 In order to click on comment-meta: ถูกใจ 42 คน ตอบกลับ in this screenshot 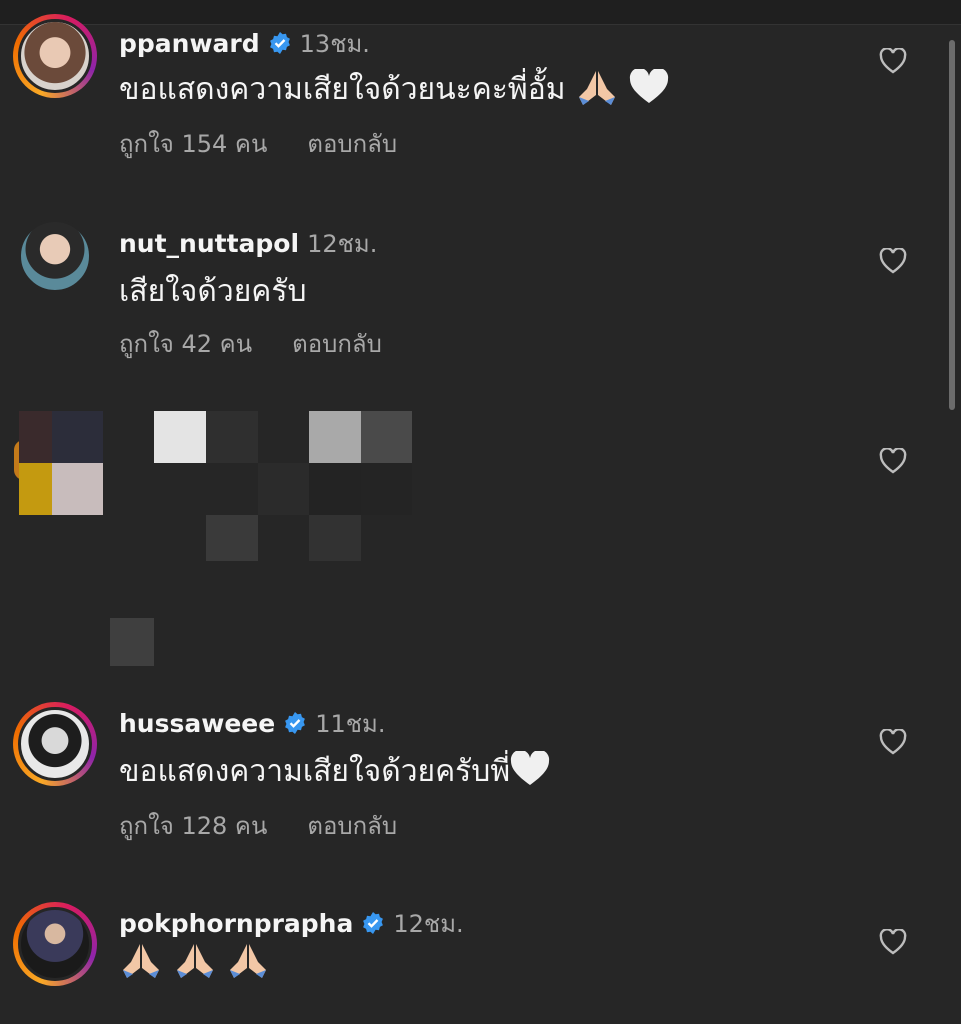, I will do `click(270, 343)`.